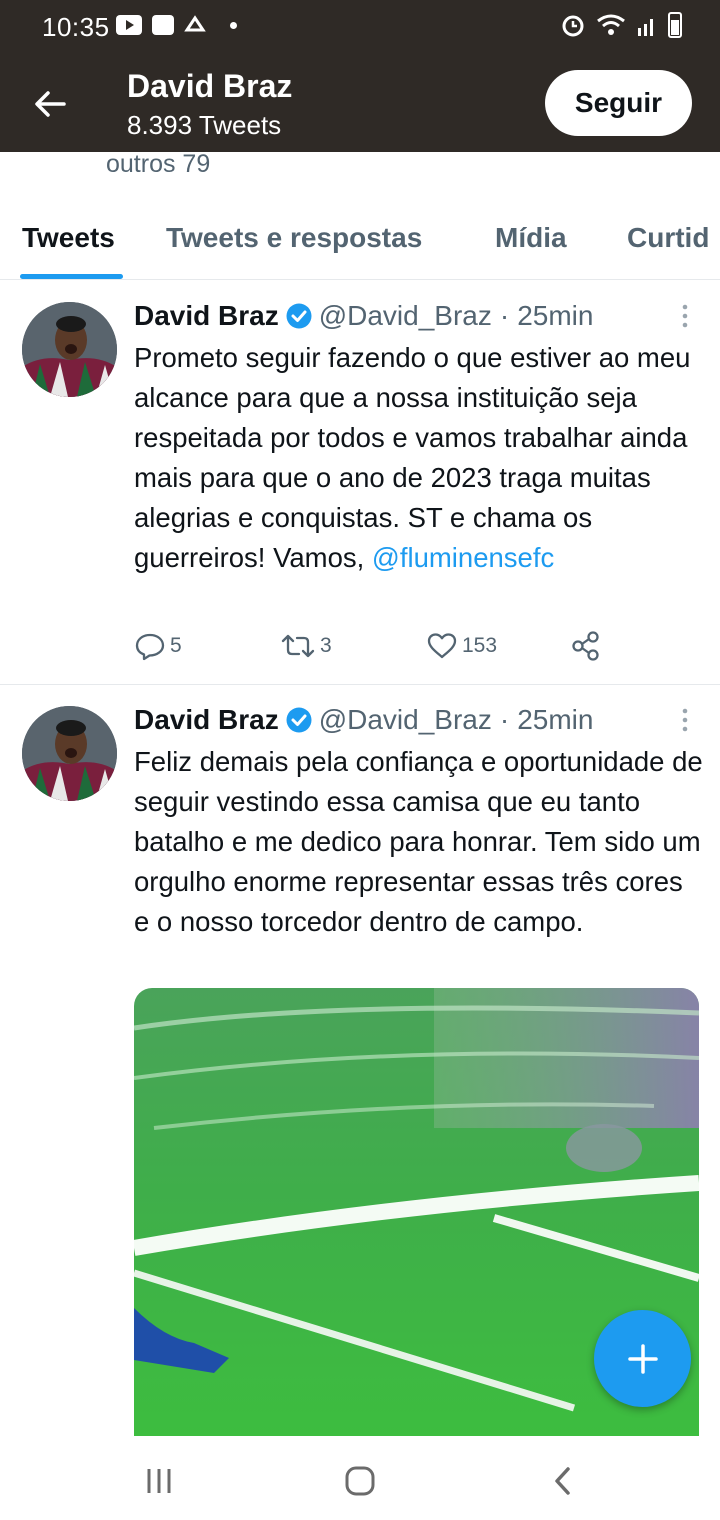  What do you see at coordinates (442, 646) in the screenshot?
I see `heart-icon` at bounding box center [442, 646].